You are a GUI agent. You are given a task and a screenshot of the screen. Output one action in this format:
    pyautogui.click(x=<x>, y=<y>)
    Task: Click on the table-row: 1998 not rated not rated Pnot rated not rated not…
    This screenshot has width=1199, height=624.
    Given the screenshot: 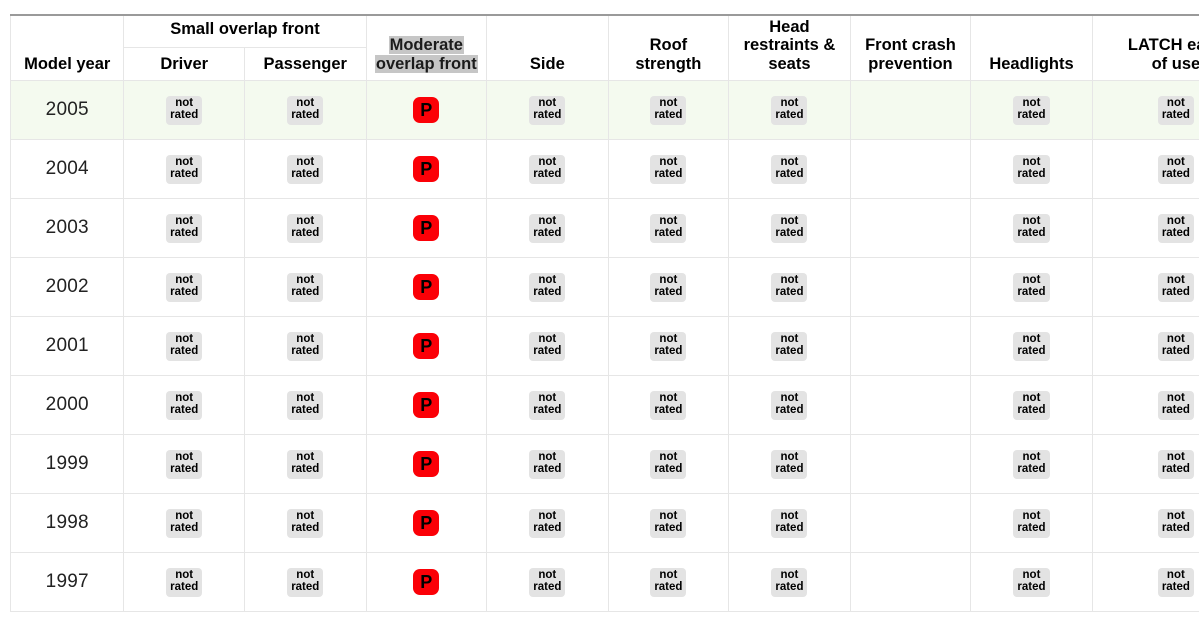 What is the action you would take?
    pyautogui.click(x=604, y=523)
    